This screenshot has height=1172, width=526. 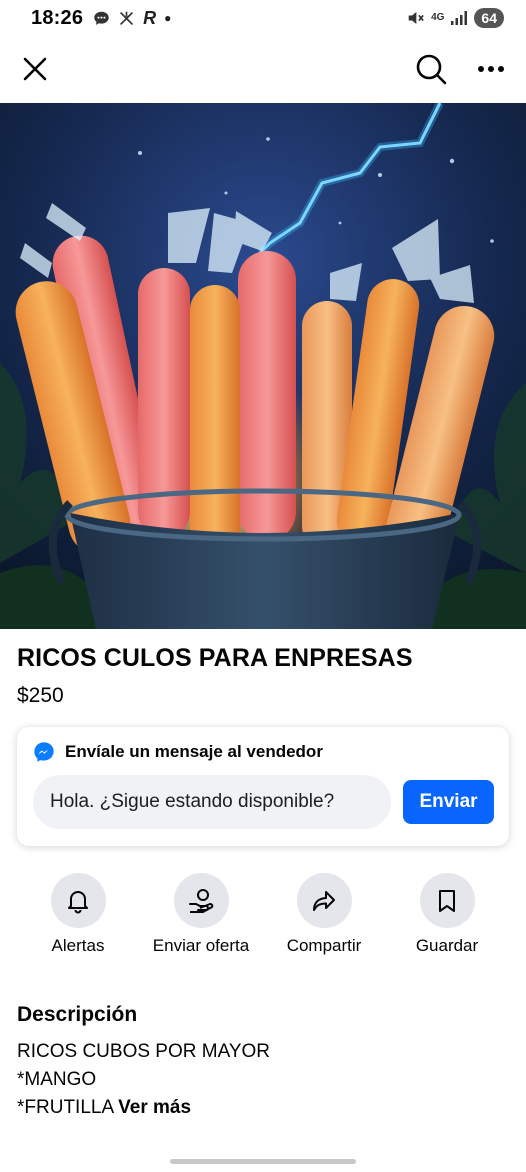 I want to click on bookmark-icon, so click(x=447, y=900).